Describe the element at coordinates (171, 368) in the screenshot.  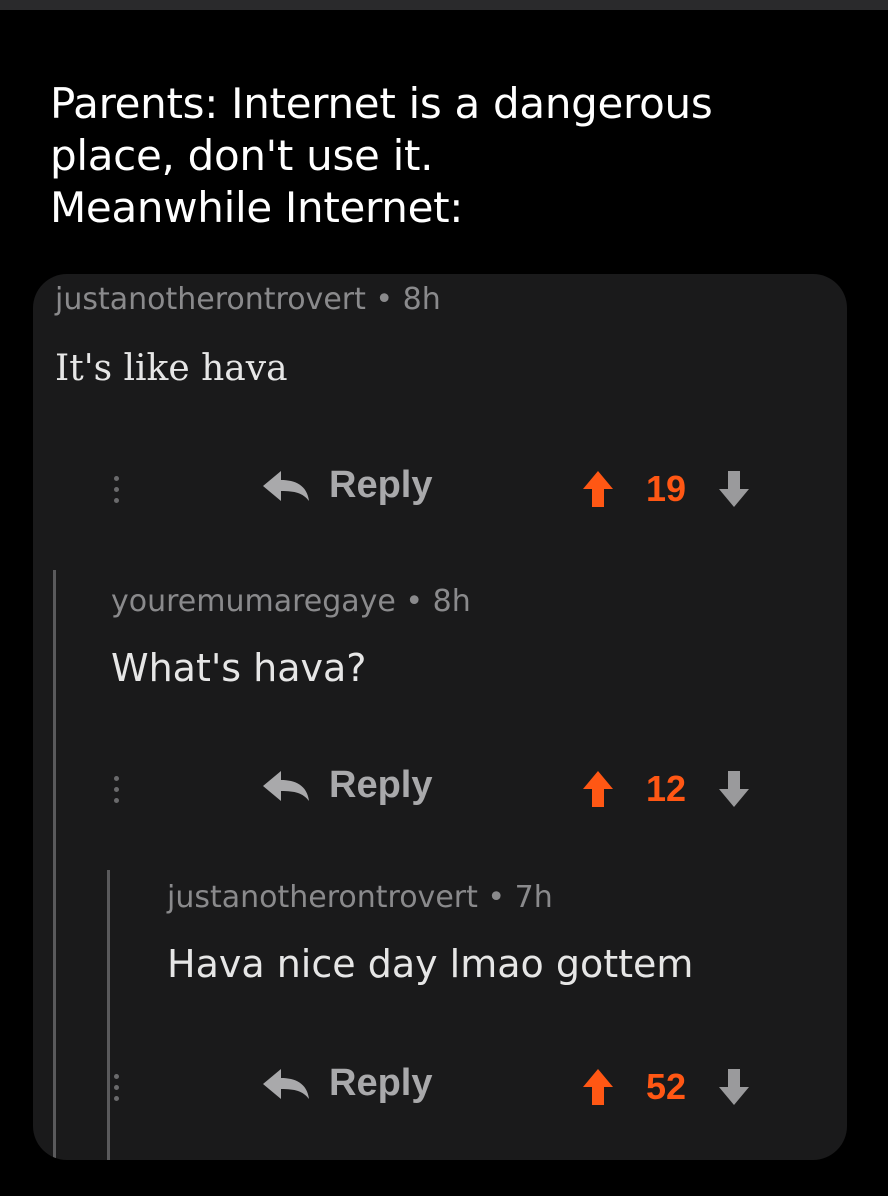
I see `comment-1-text: It's like hava` at that location.